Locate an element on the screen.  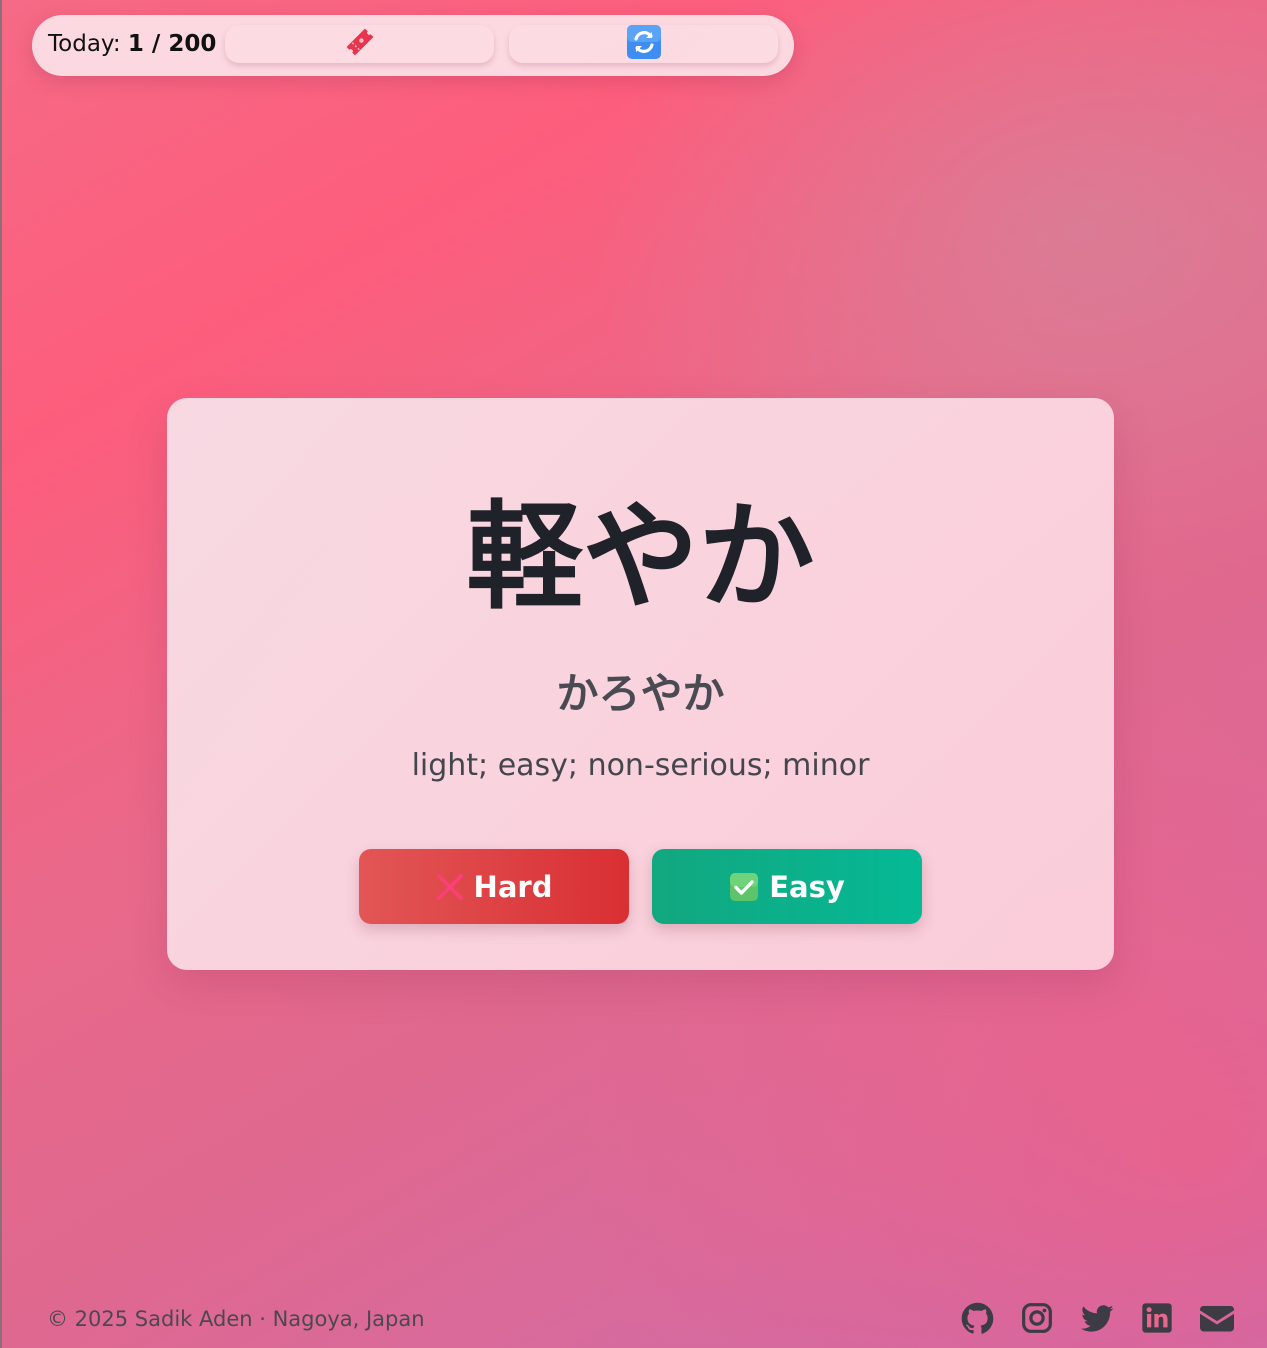
top-bar: Today: 1 / 200 is located at coordinates (413, 45).